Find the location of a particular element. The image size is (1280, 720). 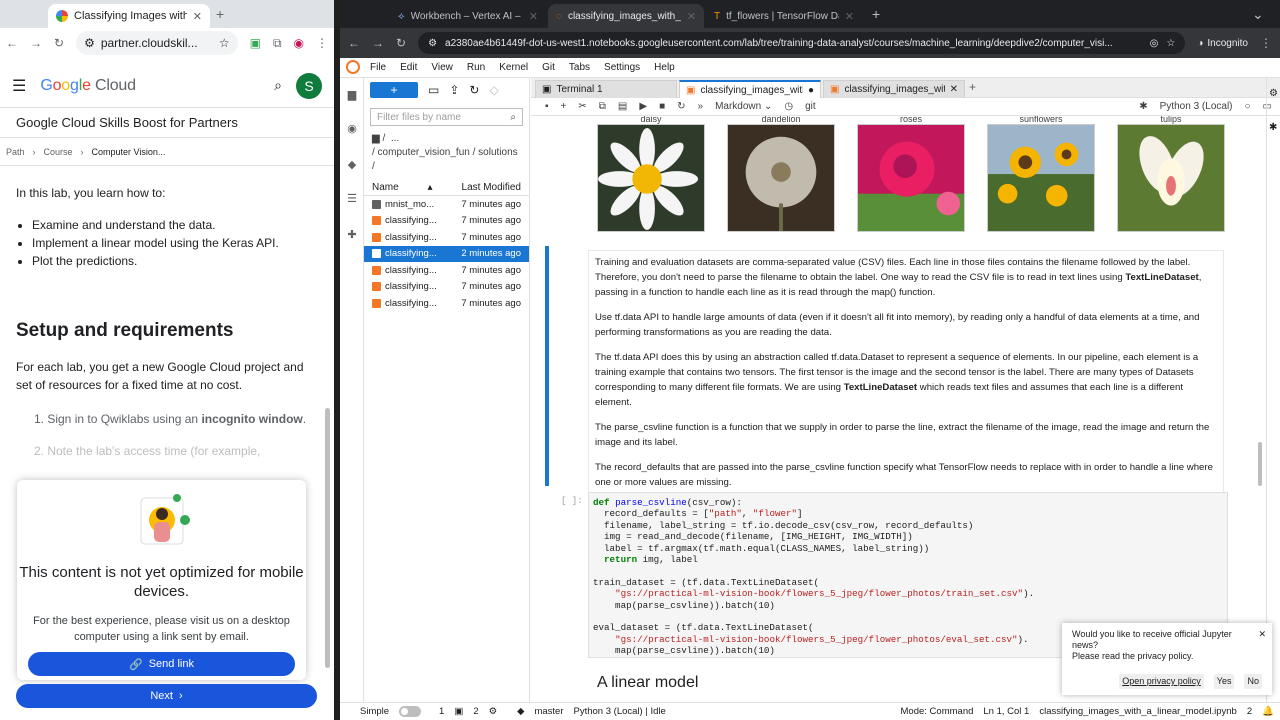

stop-icon: ■ is located at coordinates (662, 106).